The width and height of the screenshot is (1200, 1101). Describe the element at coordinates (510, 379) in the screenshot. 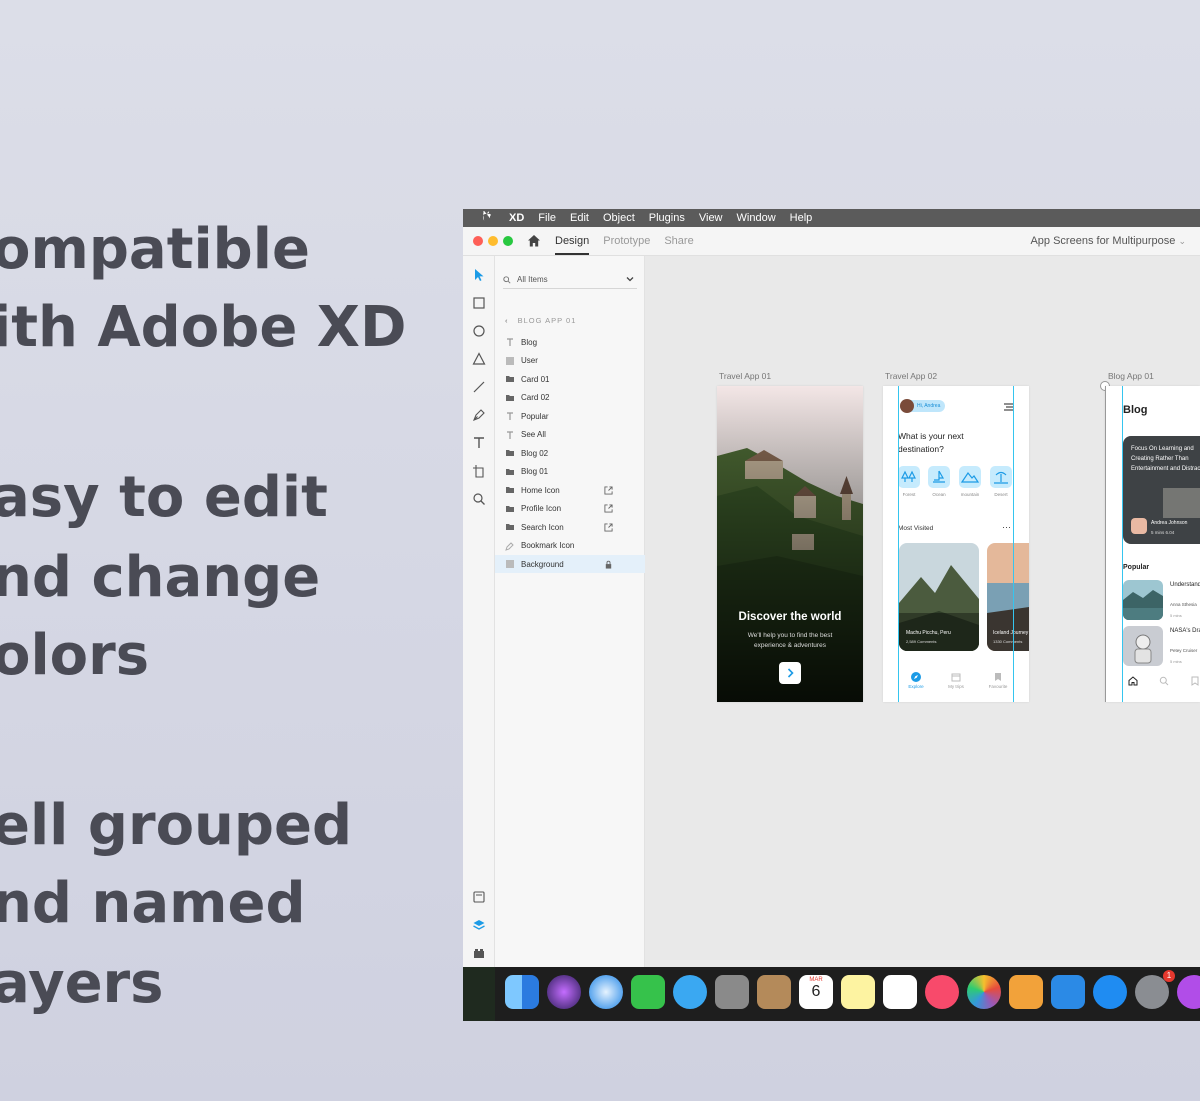

I see `folder-icon` at that location.